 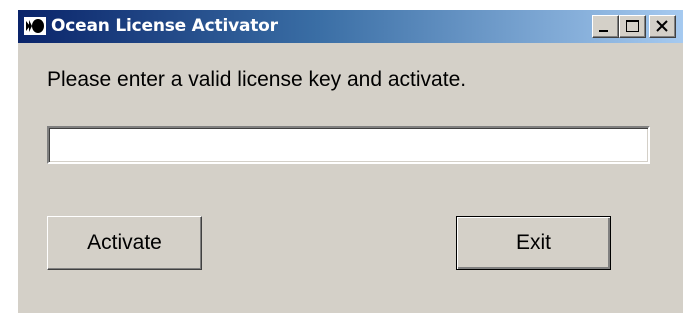 I want to click on window-title: Ocean License Activator, so click(x=164, y=26).